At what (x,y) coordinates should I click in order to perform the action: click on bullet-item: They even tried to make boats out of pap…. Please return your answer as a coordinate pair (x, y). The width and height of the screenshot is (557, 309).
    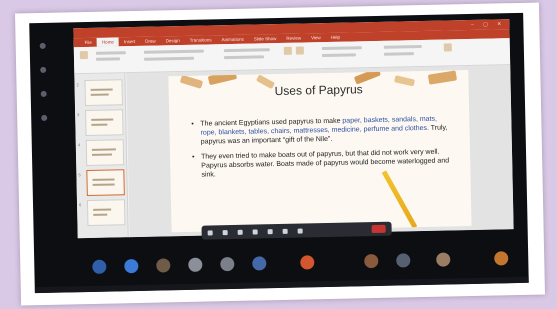
    Looking at the image, I should click on (323, 163).